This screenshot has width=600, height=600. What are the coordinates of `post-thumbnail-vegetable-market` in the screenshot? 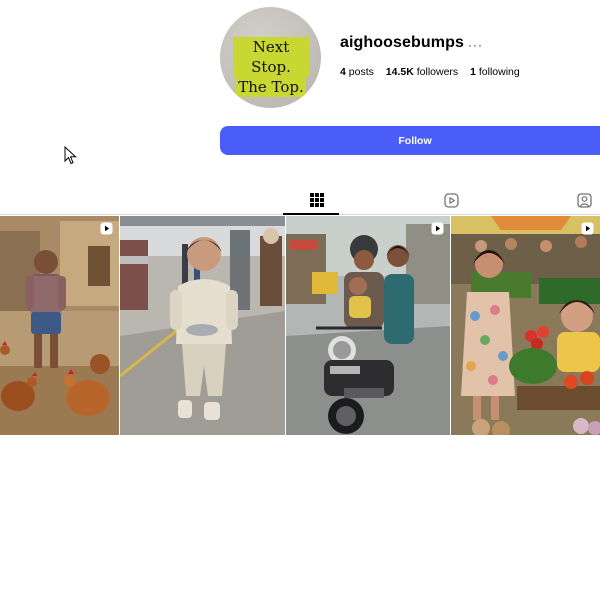 It's located at (525, 325).